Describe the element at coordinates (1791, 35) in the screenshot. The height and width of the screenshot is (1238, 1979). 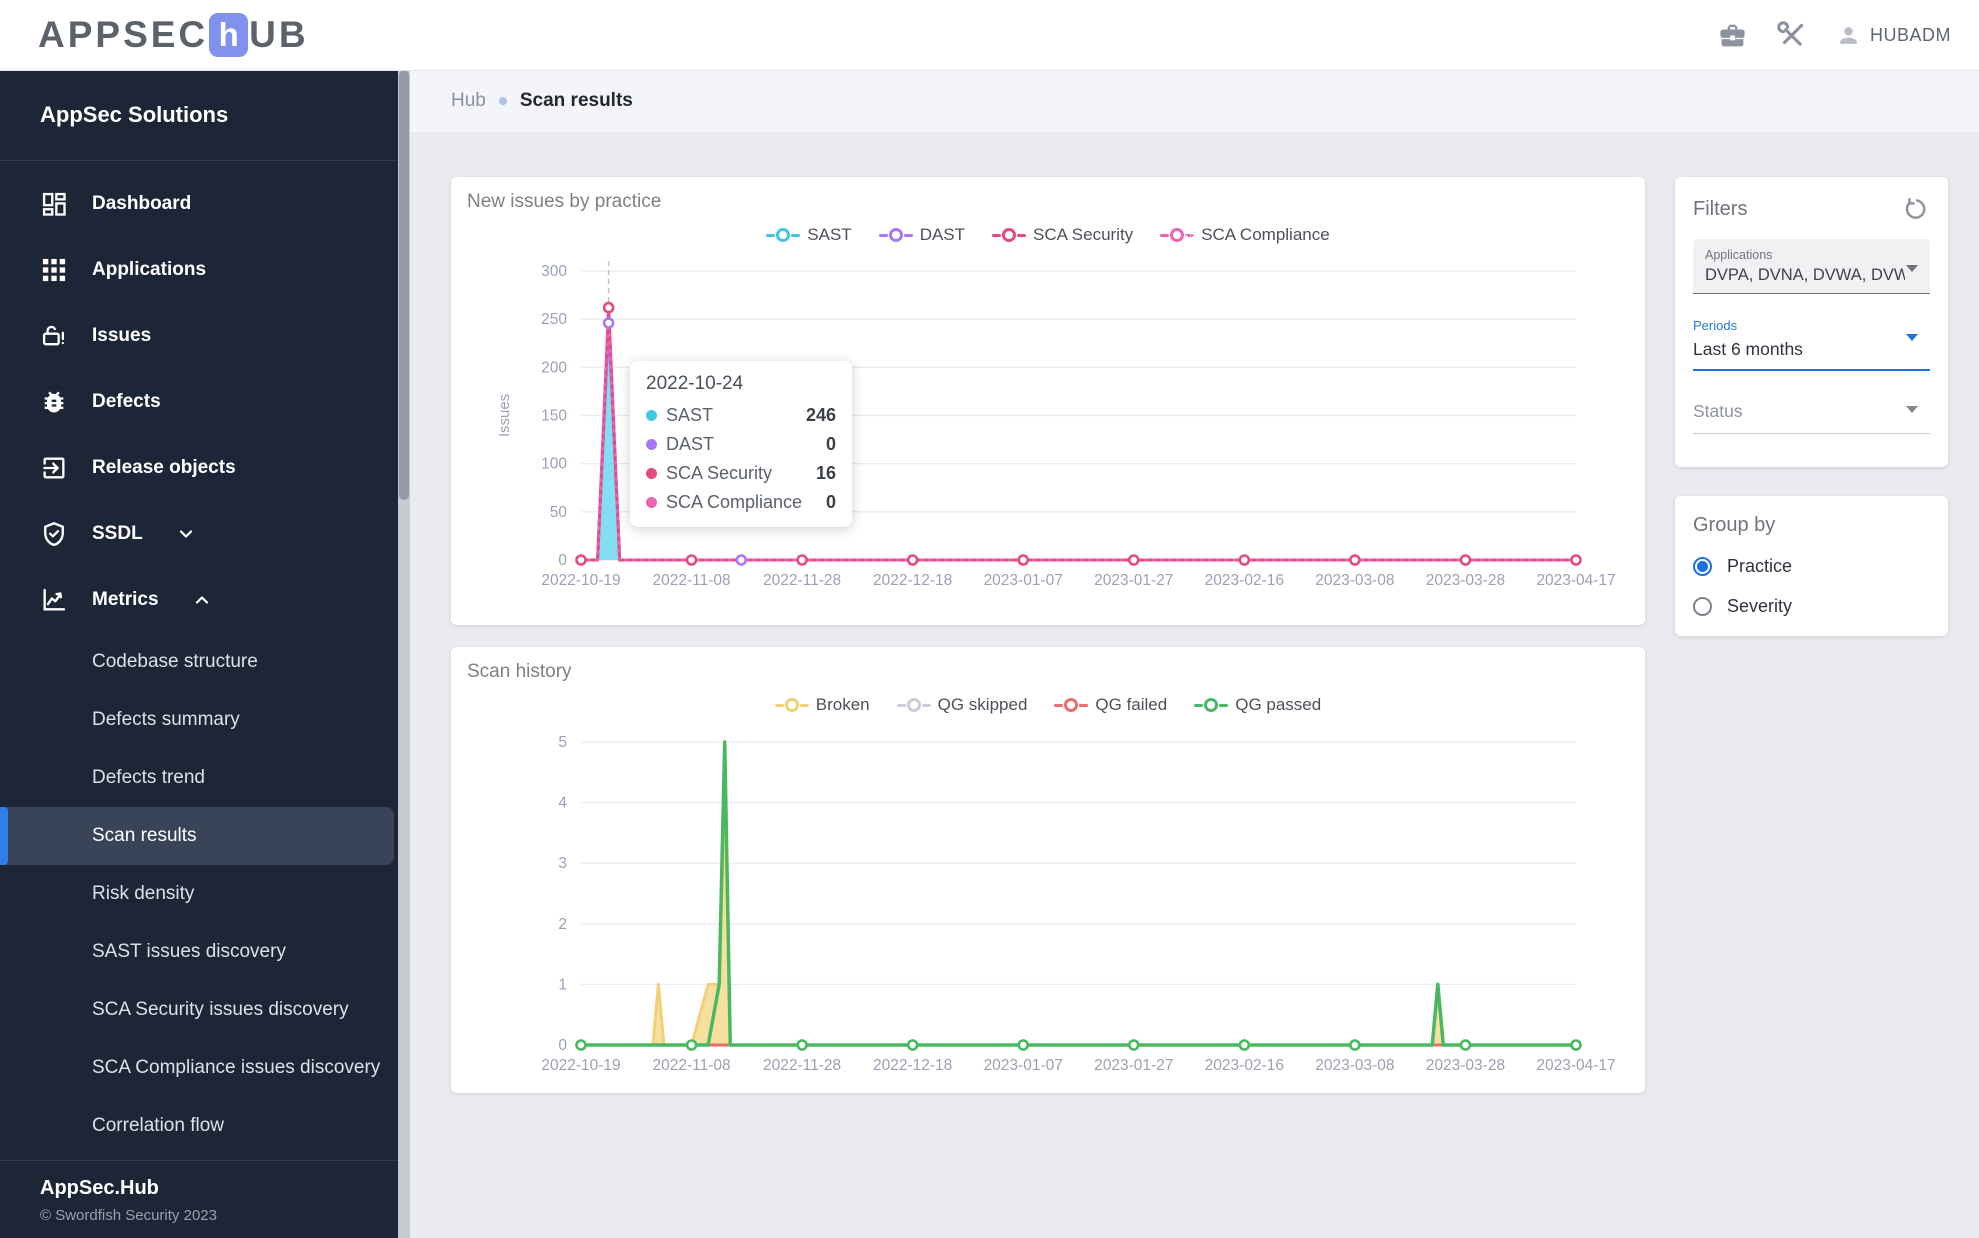
I see `tools-icon` at that location.